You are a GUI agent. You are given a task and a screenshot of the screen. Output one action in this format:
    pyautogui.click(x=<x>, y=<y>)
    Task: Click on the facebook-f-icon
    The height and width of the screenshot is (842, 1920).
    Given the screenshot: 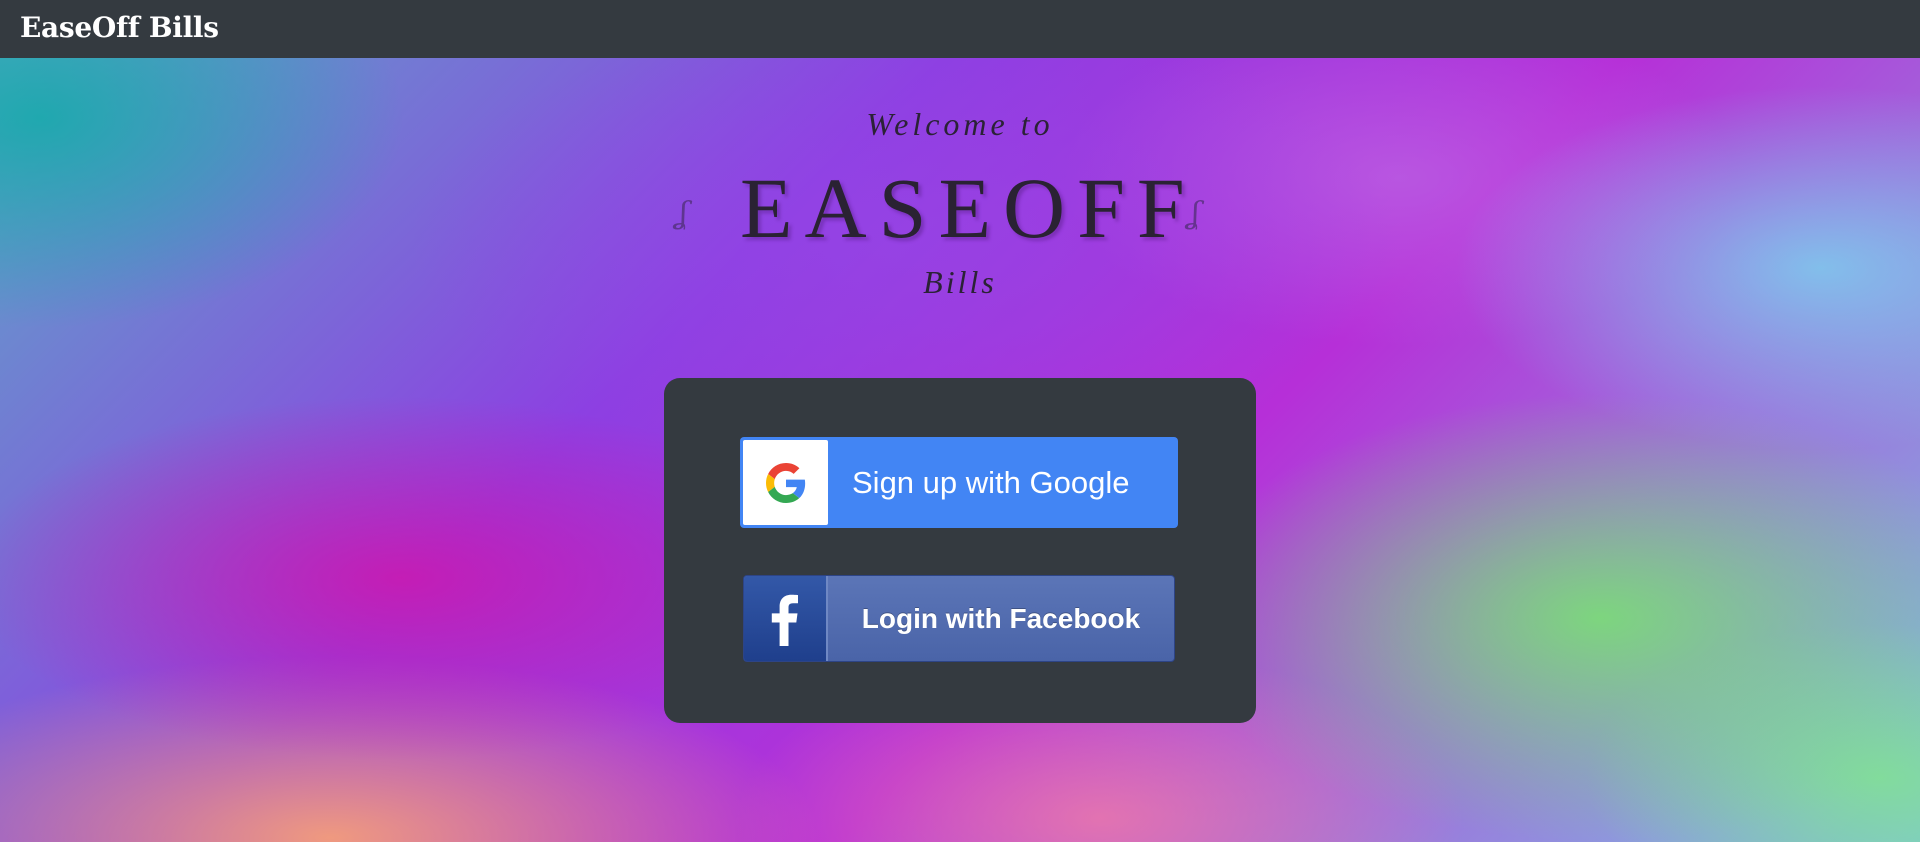 What is the action you would take?
    pyautogui.click(x=784, y=620)
    